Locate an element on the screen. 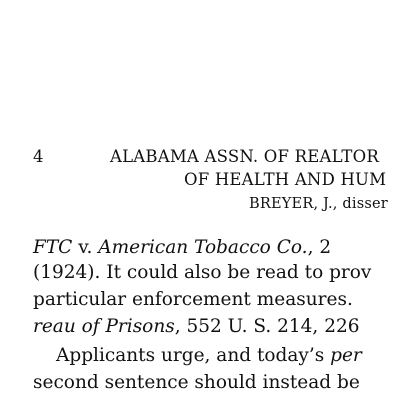 The image size is (400, 400). case-name-bureau-of-prisons: reau of Prisons is located at coordinates (104, 326).